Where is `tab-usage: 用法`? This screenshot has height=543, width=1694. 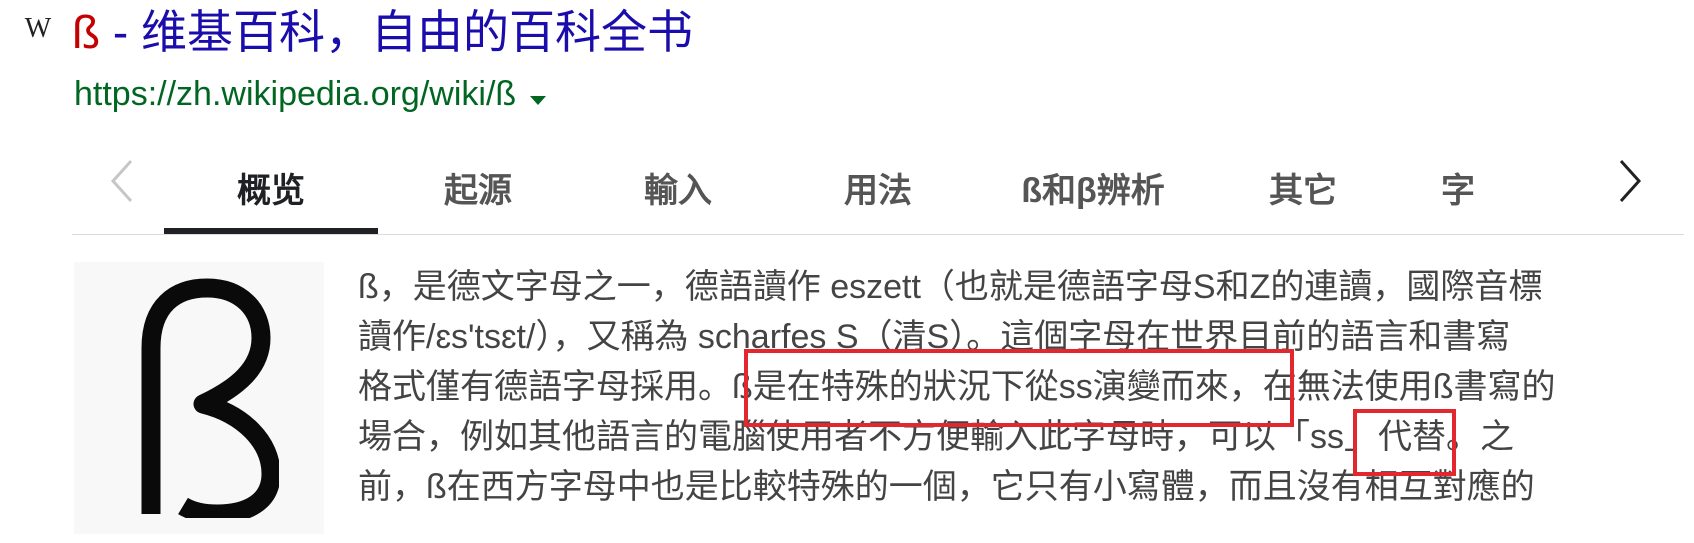
tab-usage: 用法 is located at coordinates (878, 187).